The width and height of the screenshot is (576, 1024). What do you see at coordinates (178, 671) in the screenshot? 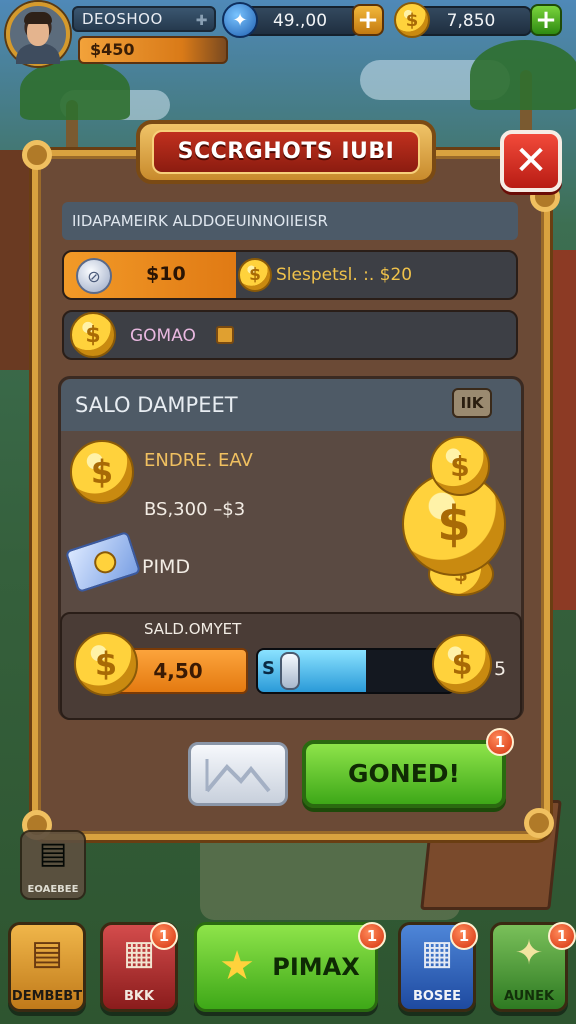
I see `amount-value: 4,50` at bounding box center [178, 671].